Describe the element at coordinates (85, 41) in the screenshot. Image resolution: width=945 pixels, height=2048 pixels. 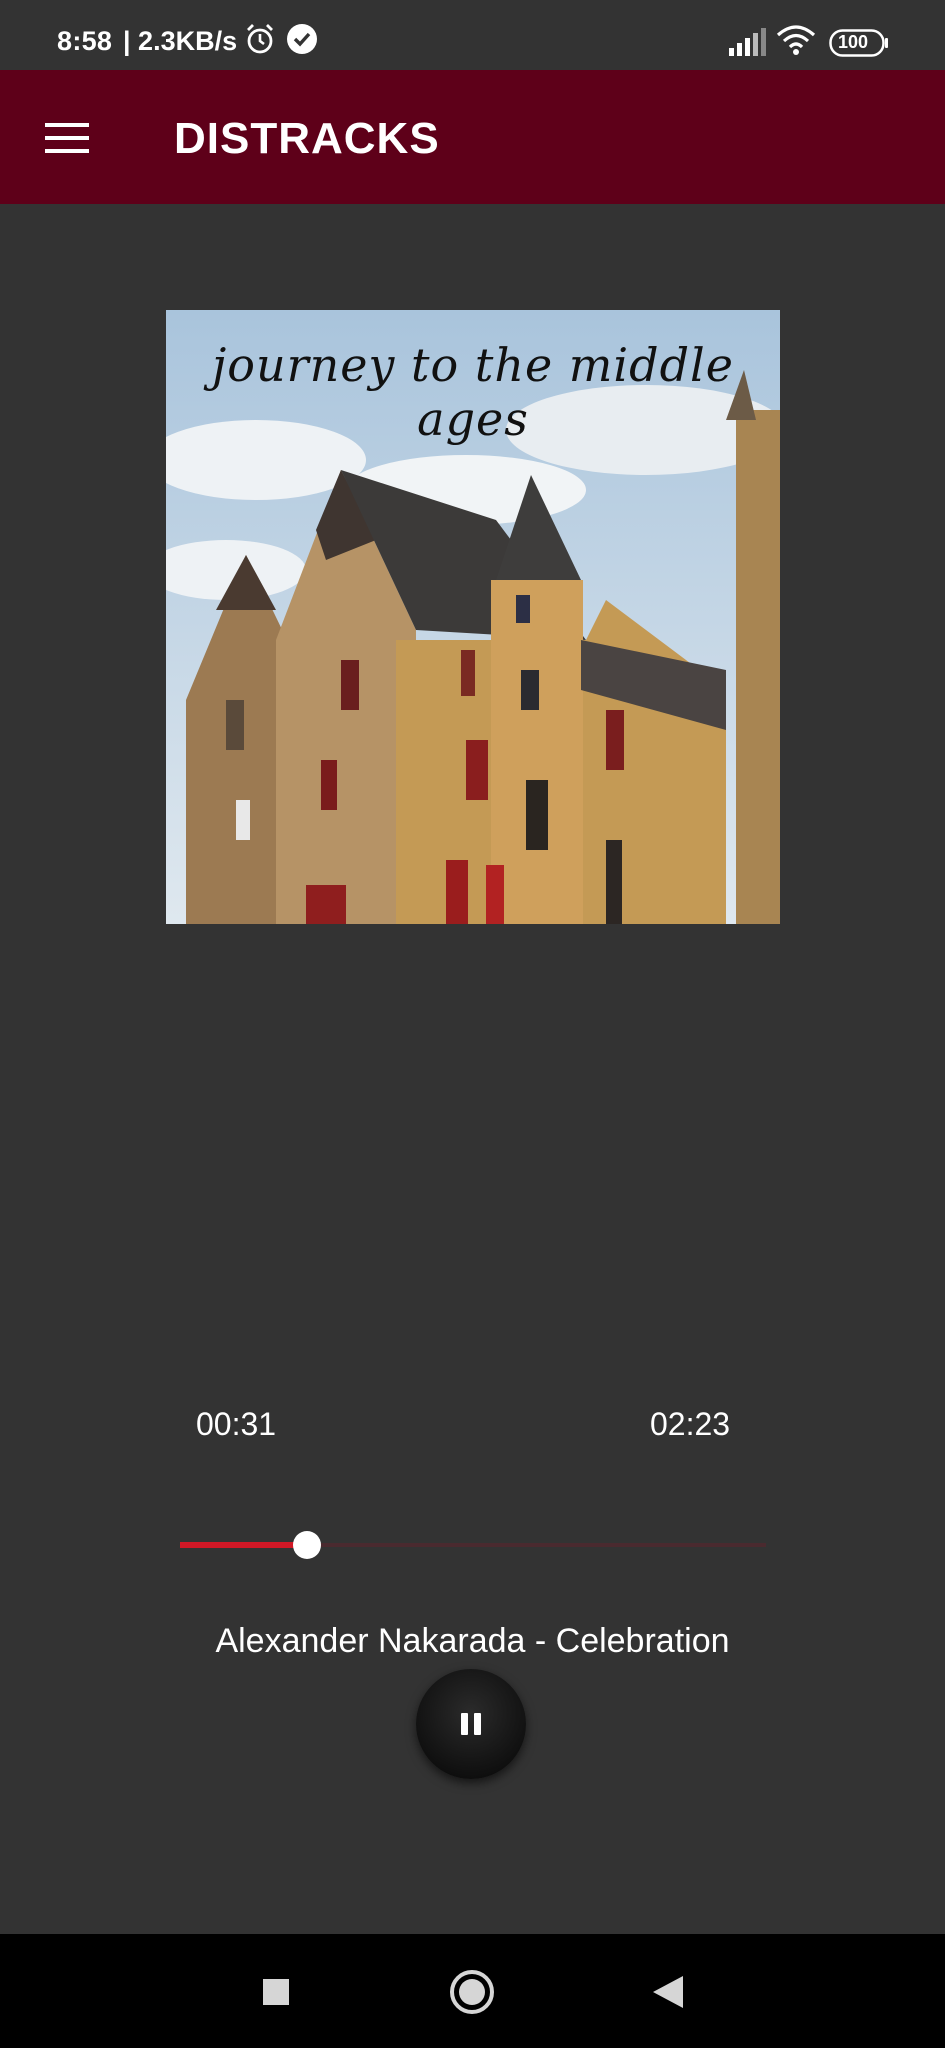
I see `status-time: 8:58` at that location.